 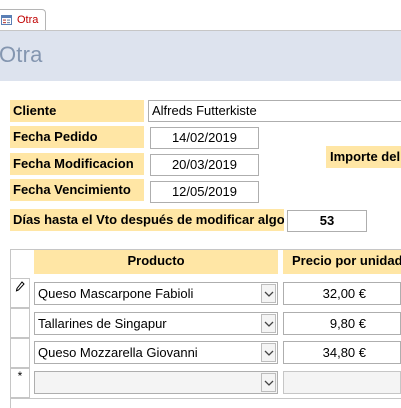 What do you see at coordinates (327, 221) in the screenshot?
I see `dias-vto-field: 53` at bounding box center [327, 221].